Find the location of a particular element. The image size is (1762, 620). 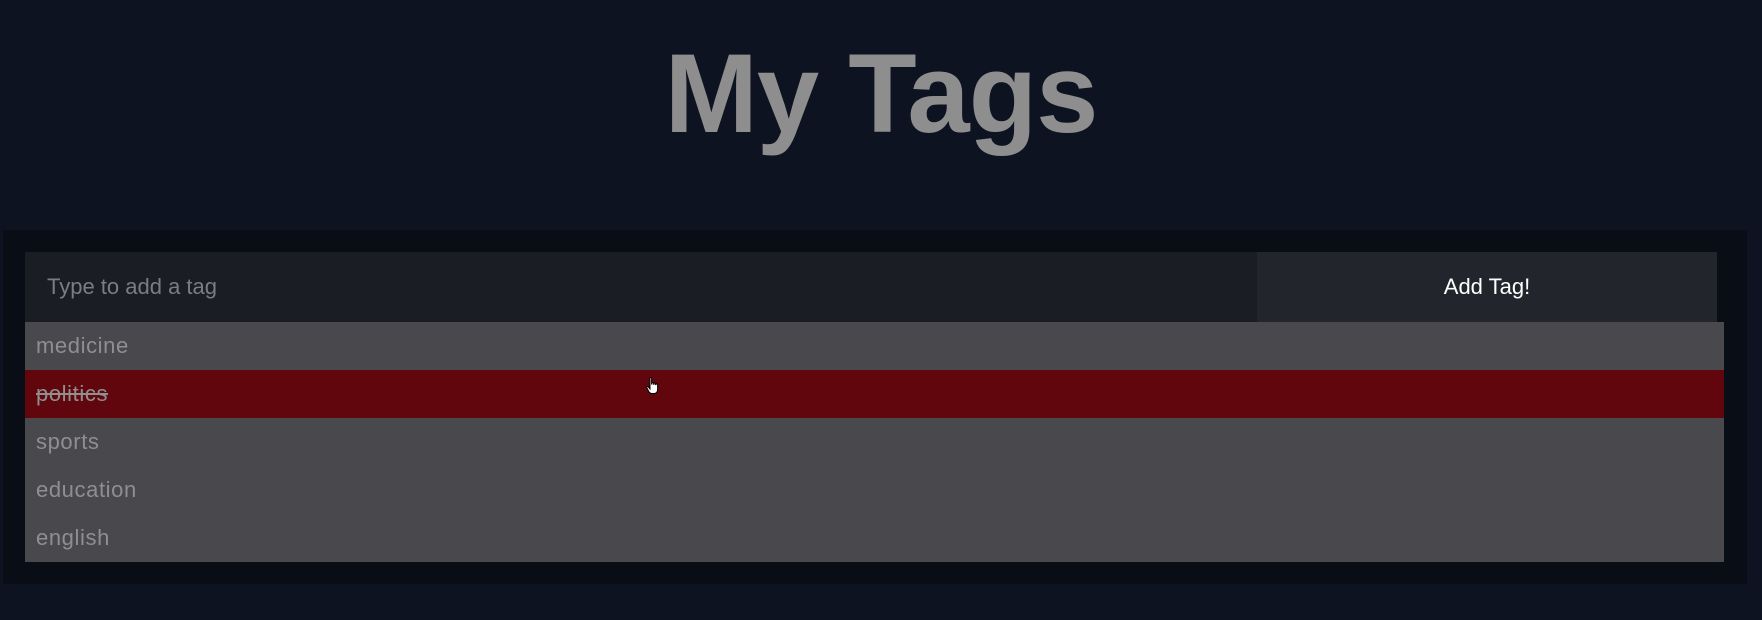

tag-label: medicine is located at coordinates (82, 345).